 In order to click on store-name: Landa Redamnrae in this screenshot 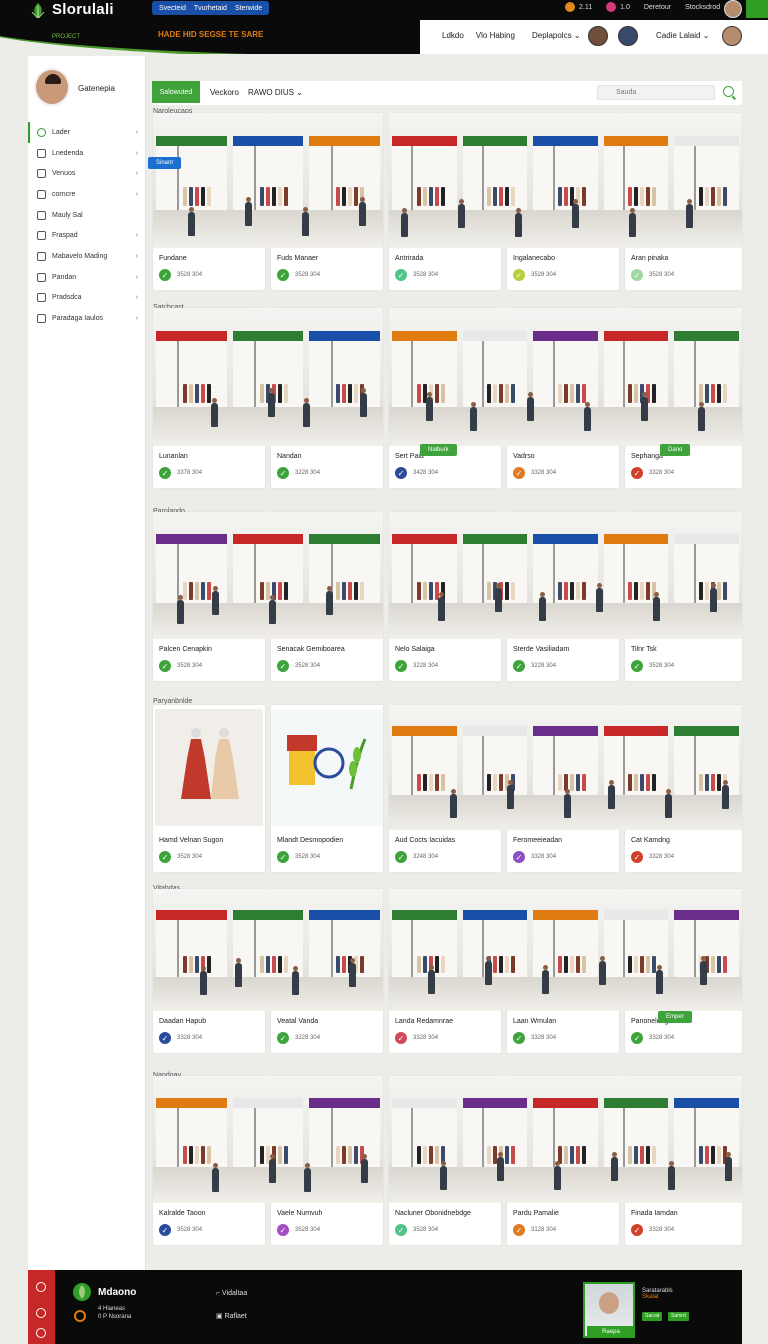, I will do `click(424, 1021)`.